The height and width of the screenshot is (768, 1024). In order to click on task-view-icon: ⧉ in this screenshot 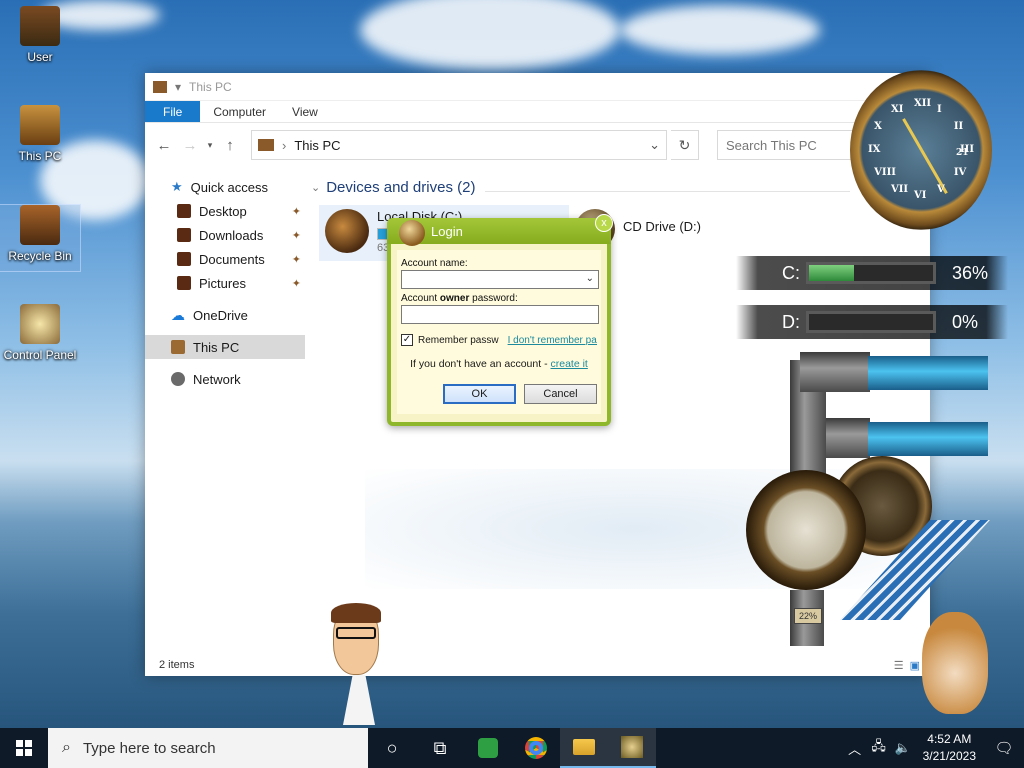, I will do `click(440, 747)`.